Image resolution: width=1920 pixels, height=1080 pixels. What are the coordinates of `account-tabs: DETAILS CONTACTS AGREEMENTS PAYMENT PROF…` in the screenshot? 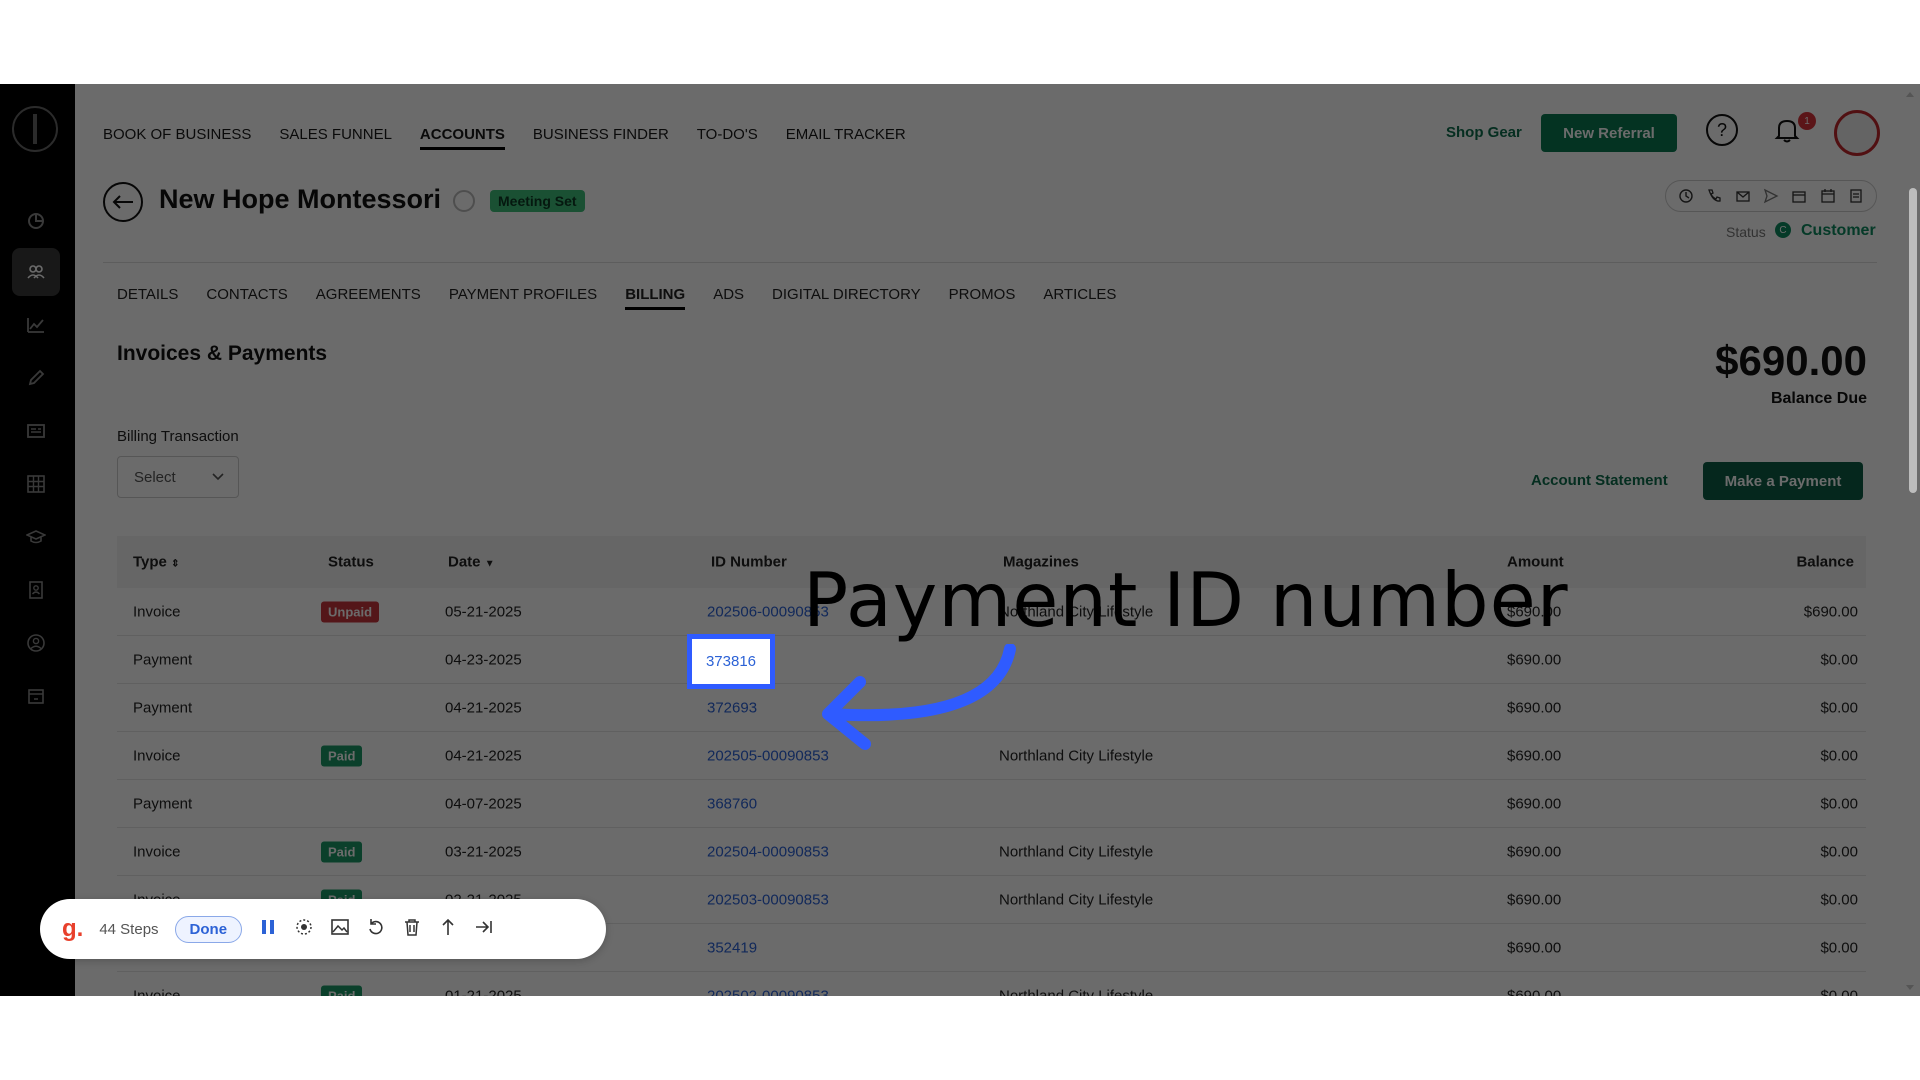 It's located at (616, 298).